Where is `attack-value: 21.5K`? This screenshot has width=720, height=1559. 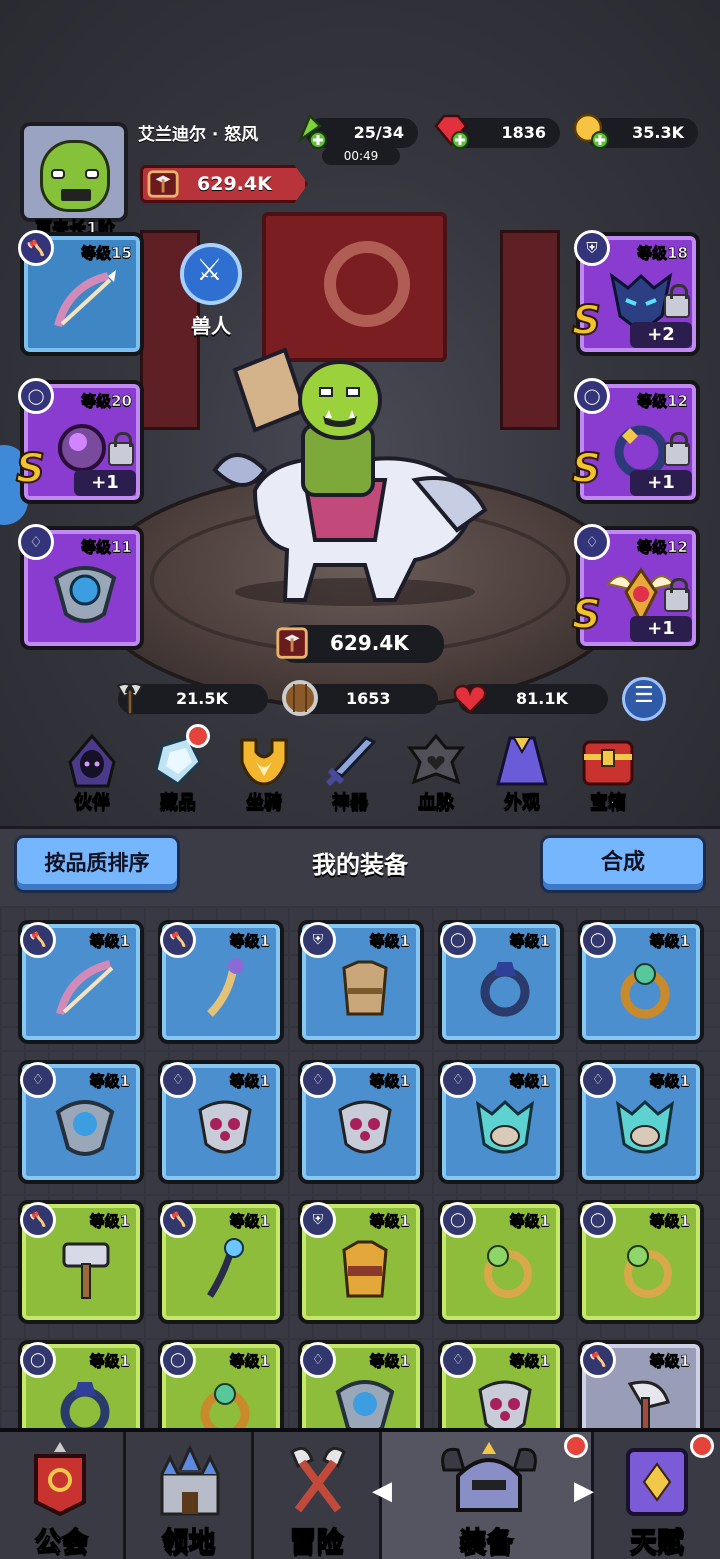
attack-value: 21.5K is located at coordinates (202, 698).